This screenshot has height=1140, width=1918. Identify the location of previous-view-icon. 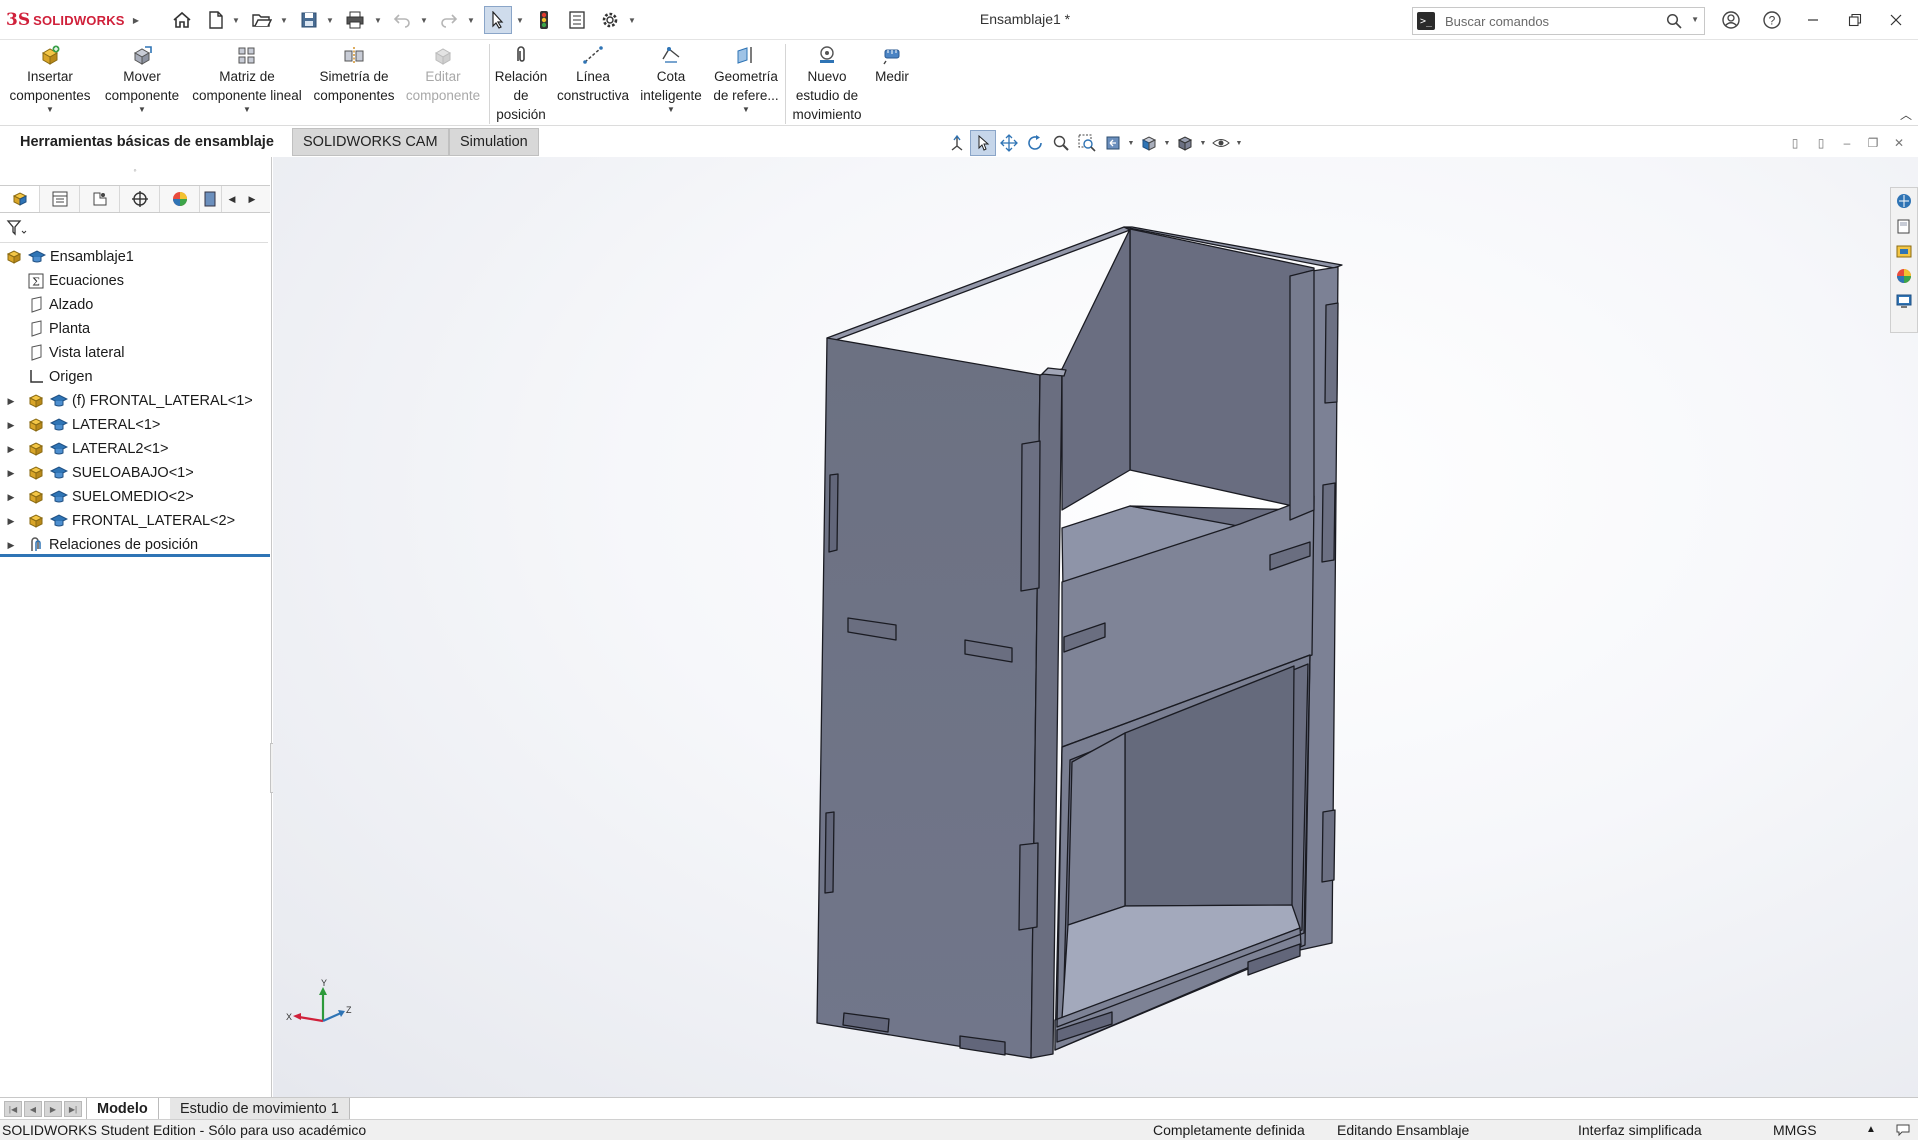
(1113, 143).